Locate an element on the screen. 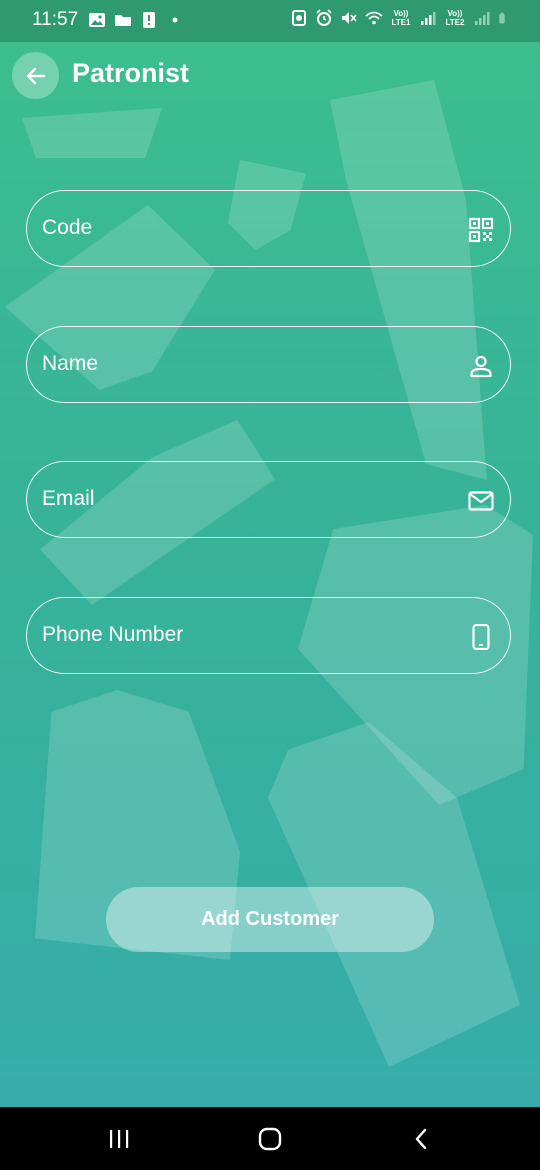  phone-number-field: Phone Number is located at coordinates (268, 635).